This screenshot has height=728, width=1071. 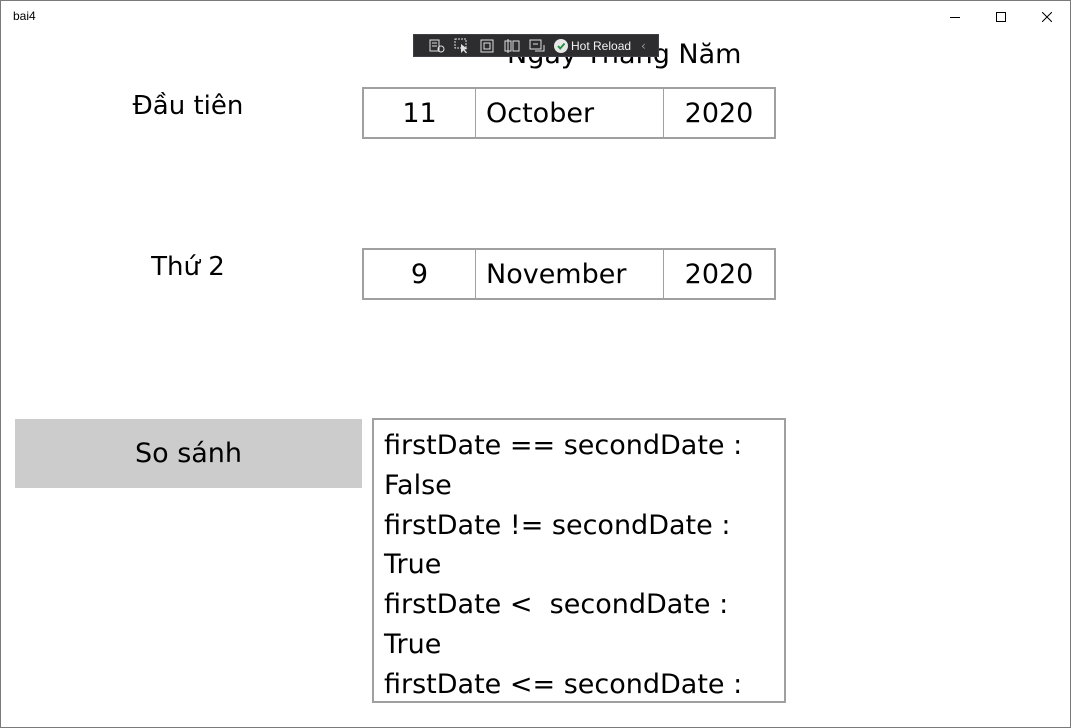 What do you see at coordinates (24, 16) in the screenshot?
I see `window-title: bai4` at bounding box center [24, 16].